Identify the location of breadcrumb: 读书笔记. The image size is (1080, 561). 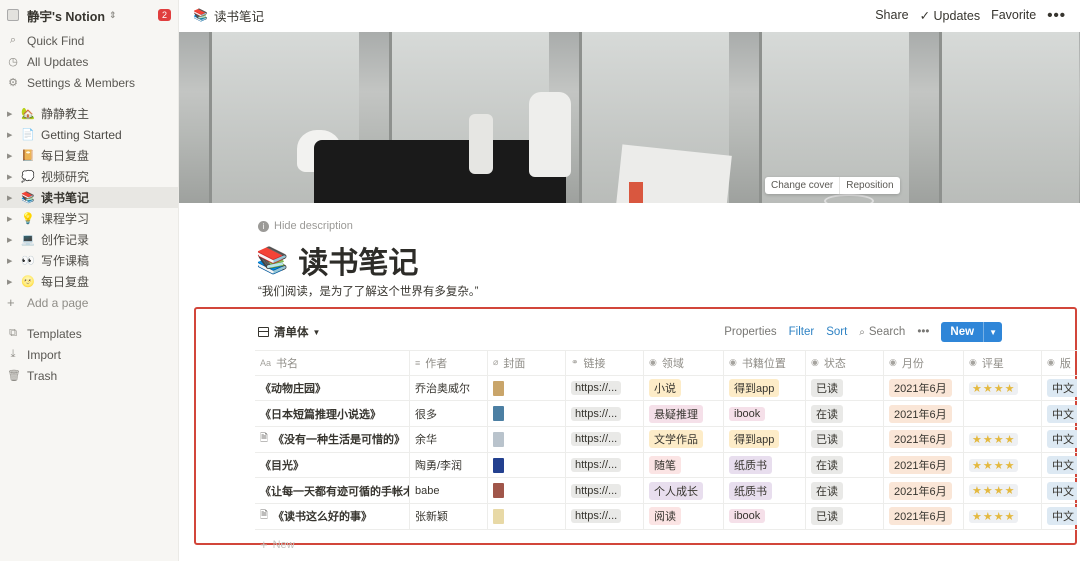
(239, 15).